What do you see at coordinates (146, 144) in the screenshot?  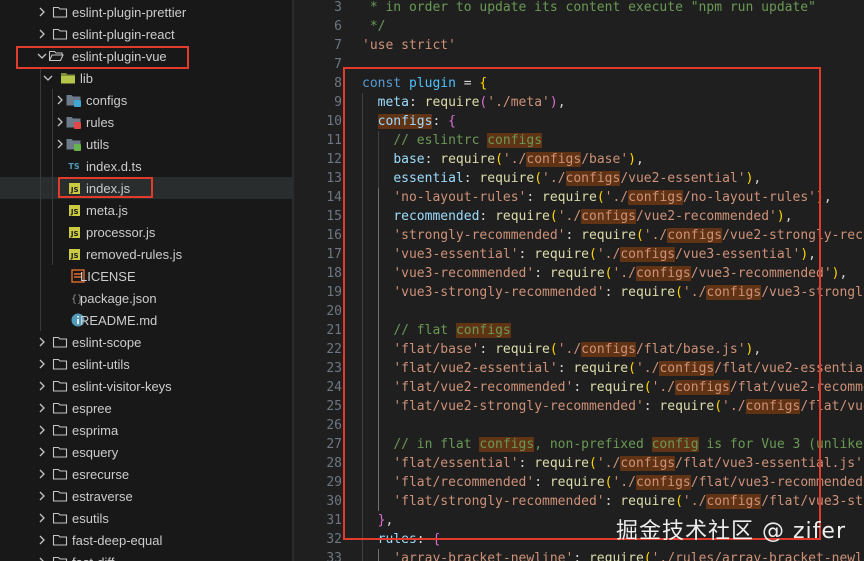 I see `explorer-folder: utils` at bounding box center [146, 144].